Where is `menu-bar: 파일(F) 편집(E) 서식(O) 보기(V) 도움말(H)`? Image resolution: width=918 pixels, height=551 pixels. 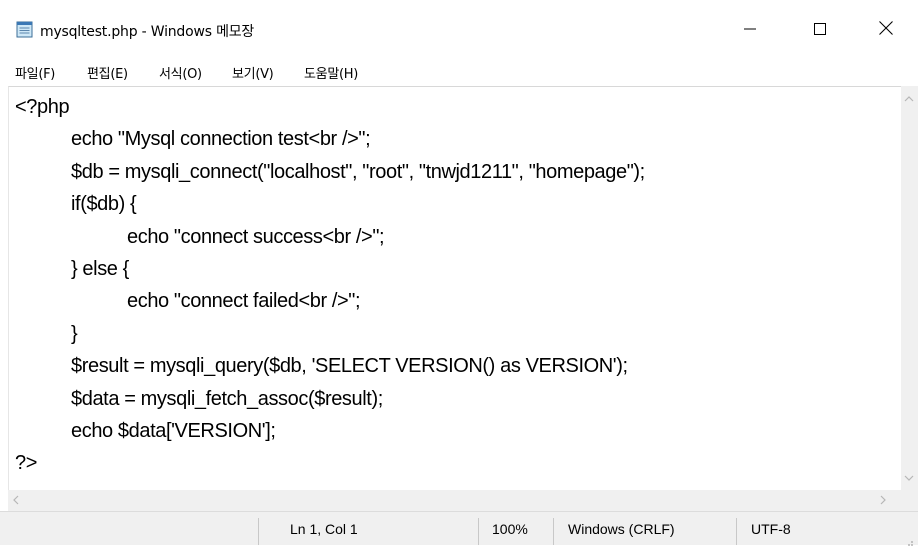
menu-bar: 파일(F) 편집(E) 서식(O) 보기(V) 도움말(H) is located at coordinates (459, 72).